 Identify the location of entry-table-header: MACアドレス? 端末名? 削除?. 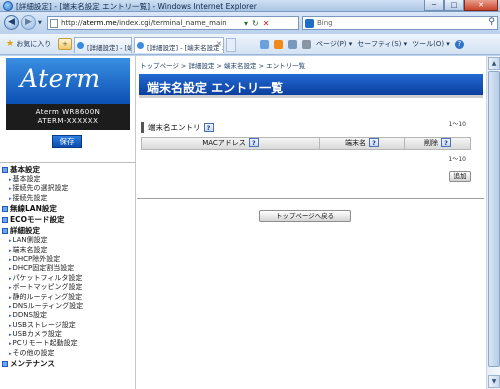
(306, 143).